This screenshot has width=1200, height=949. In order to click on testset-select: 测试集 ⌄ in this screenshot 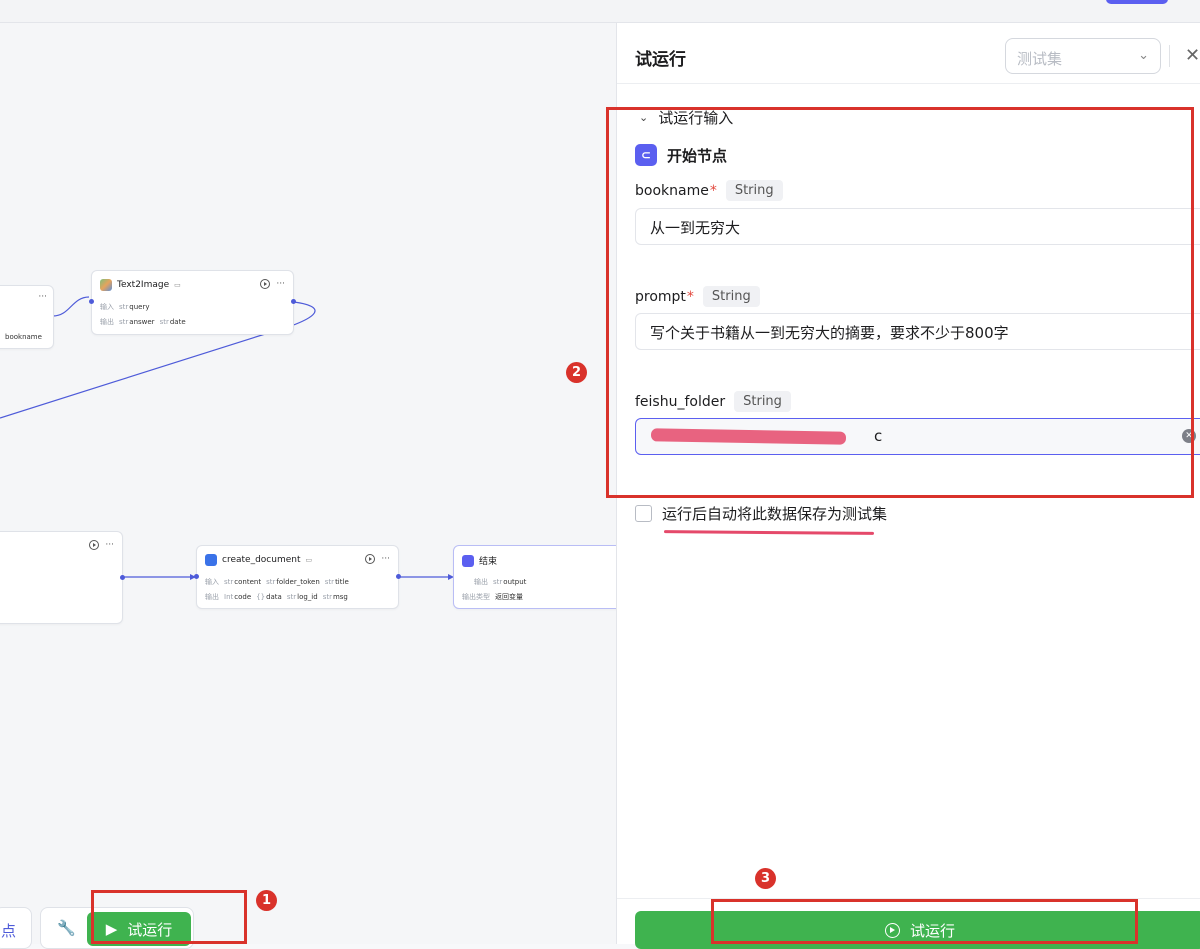, I will do `click(1083, 56)`.